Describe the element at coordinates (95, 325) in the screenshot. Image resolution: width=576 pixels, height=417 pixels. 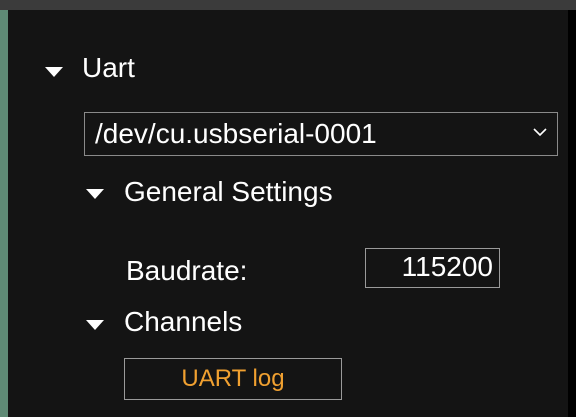
I see `channels-expand-icon` at that location.